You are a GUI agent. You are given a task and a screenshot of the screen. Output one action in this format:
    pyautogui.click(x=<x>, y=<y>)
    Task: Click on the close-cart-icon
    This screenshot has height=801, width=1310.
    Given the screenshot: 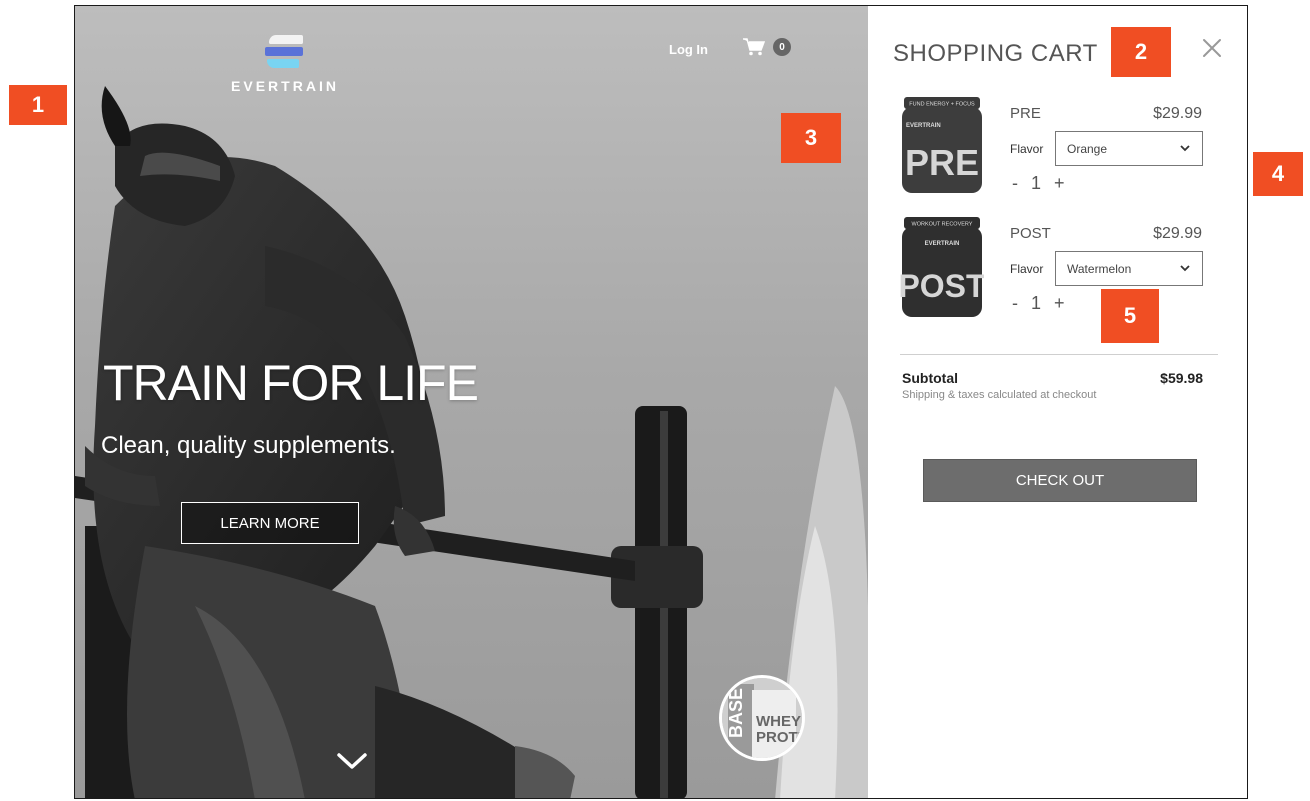 What is the action you would take?
    pyautogui.click(x=1212, y=48)
    